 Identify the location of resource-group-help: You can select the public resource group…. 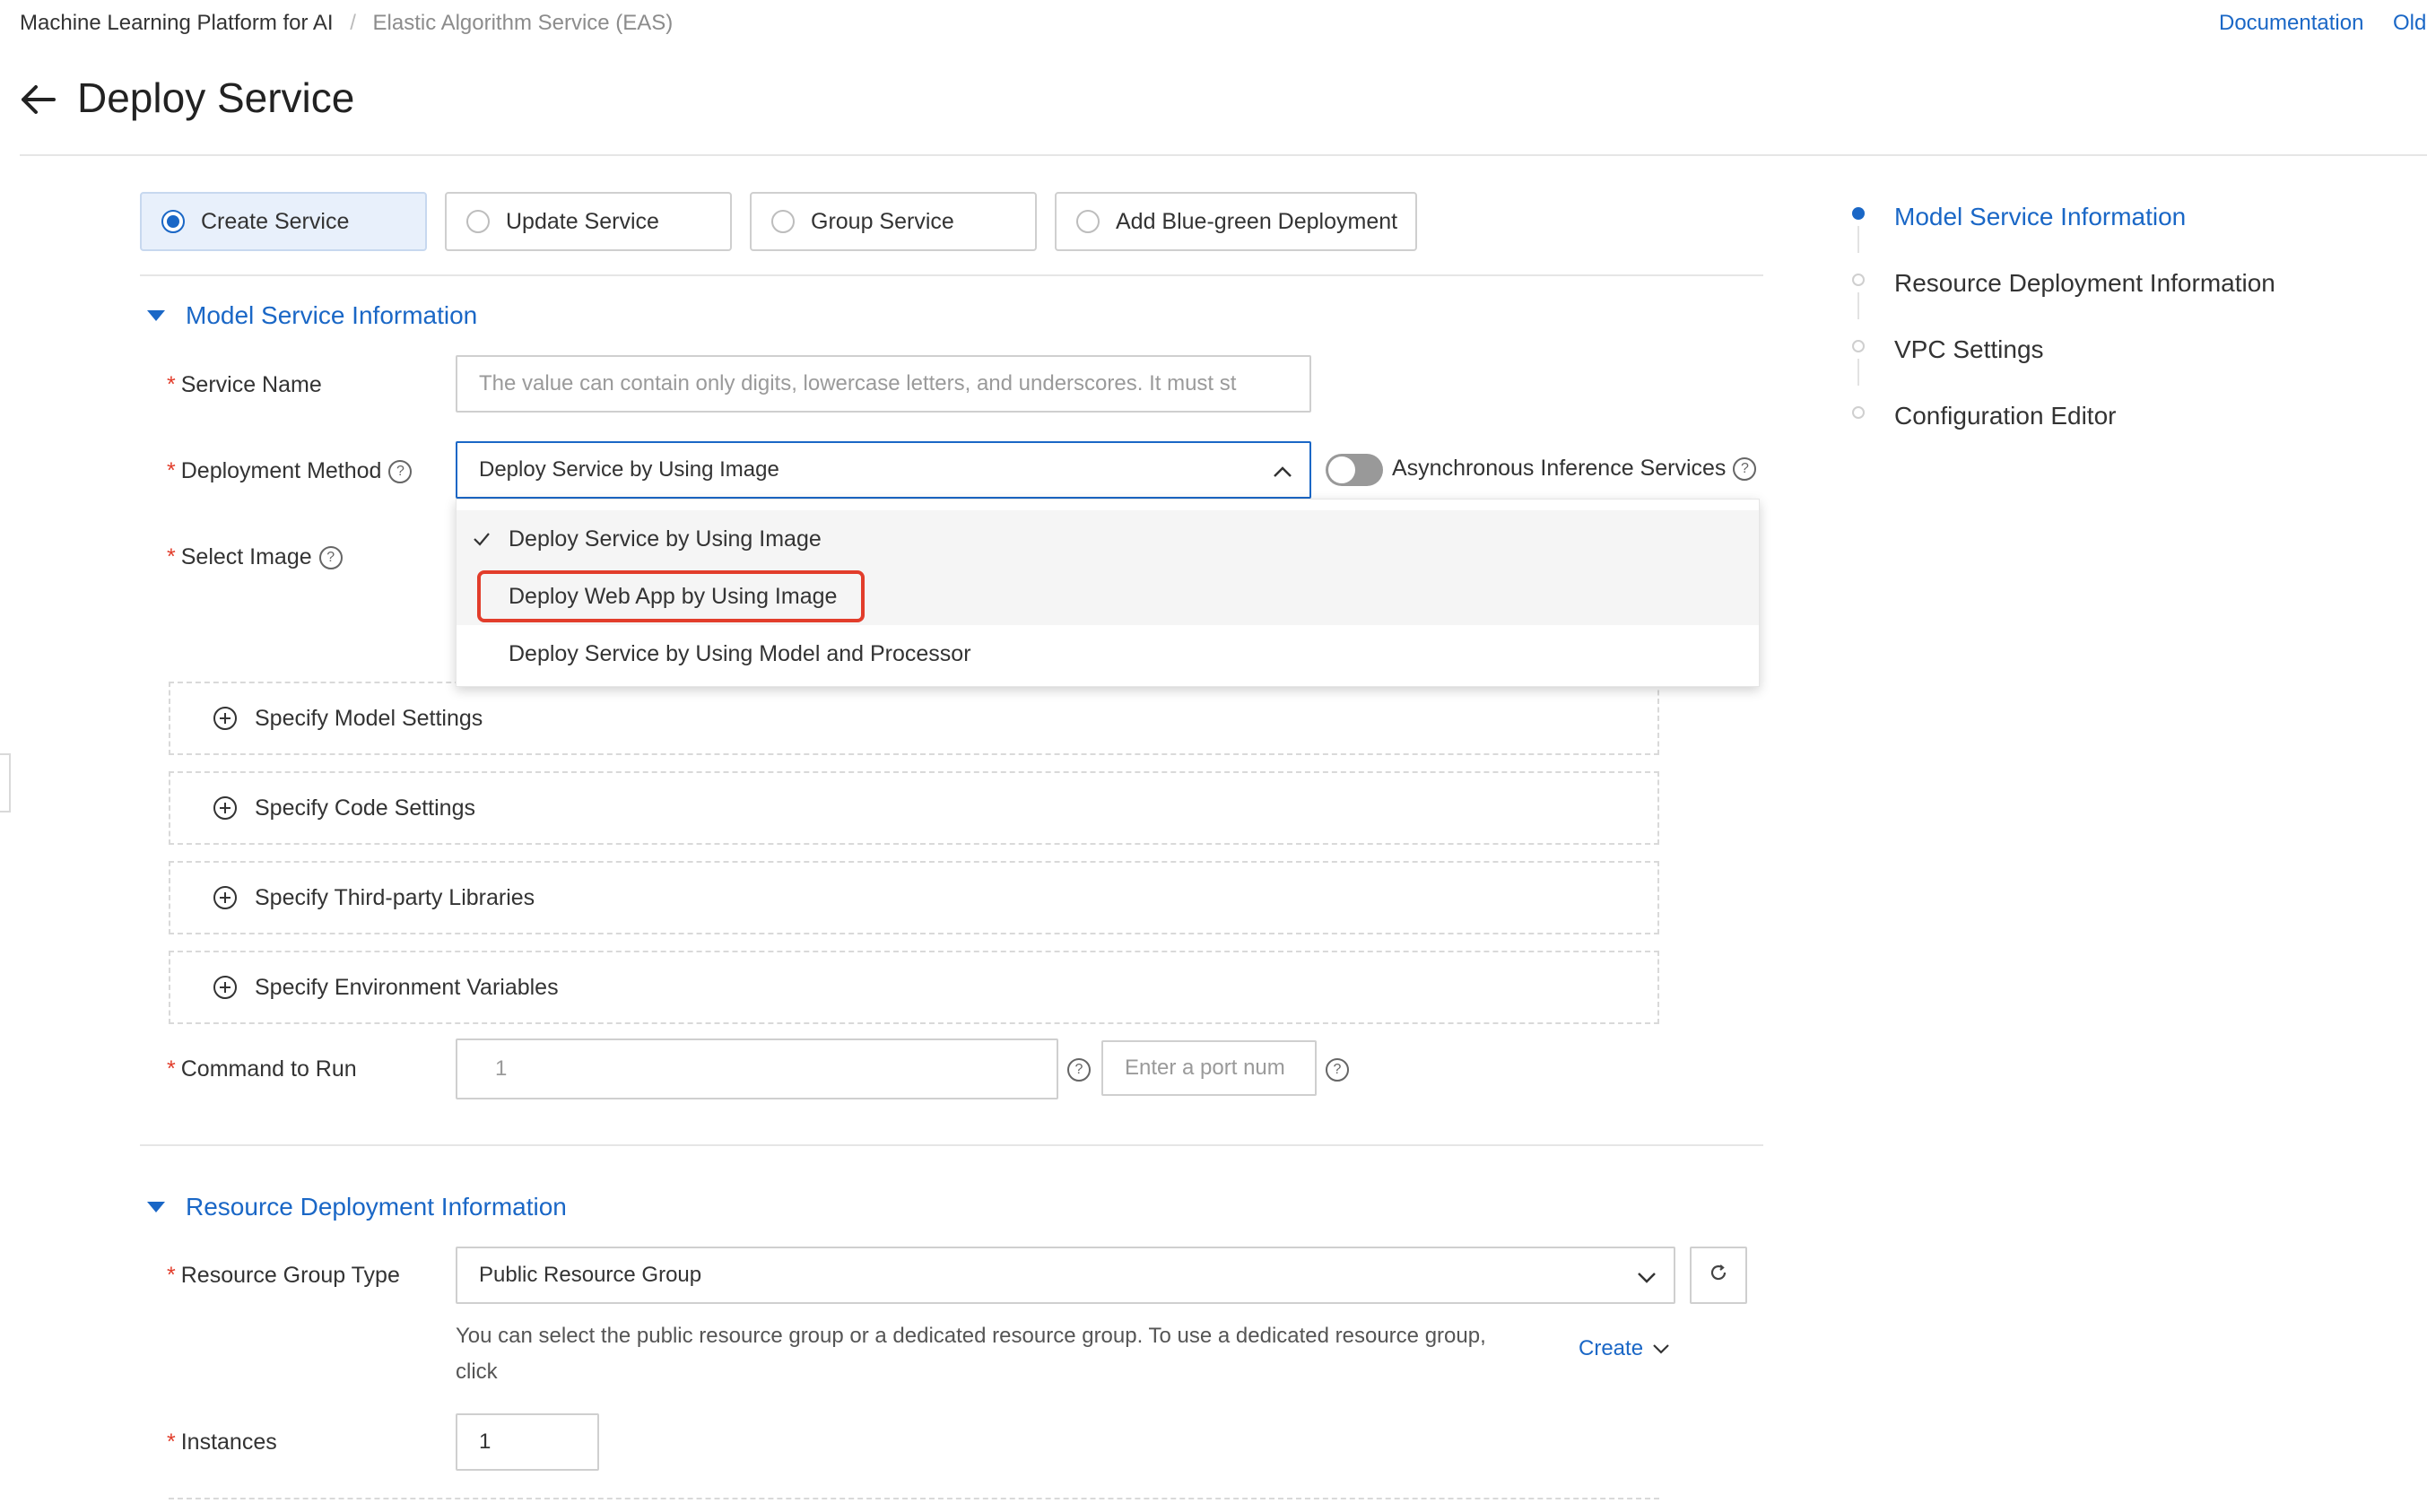
(971, 1354).